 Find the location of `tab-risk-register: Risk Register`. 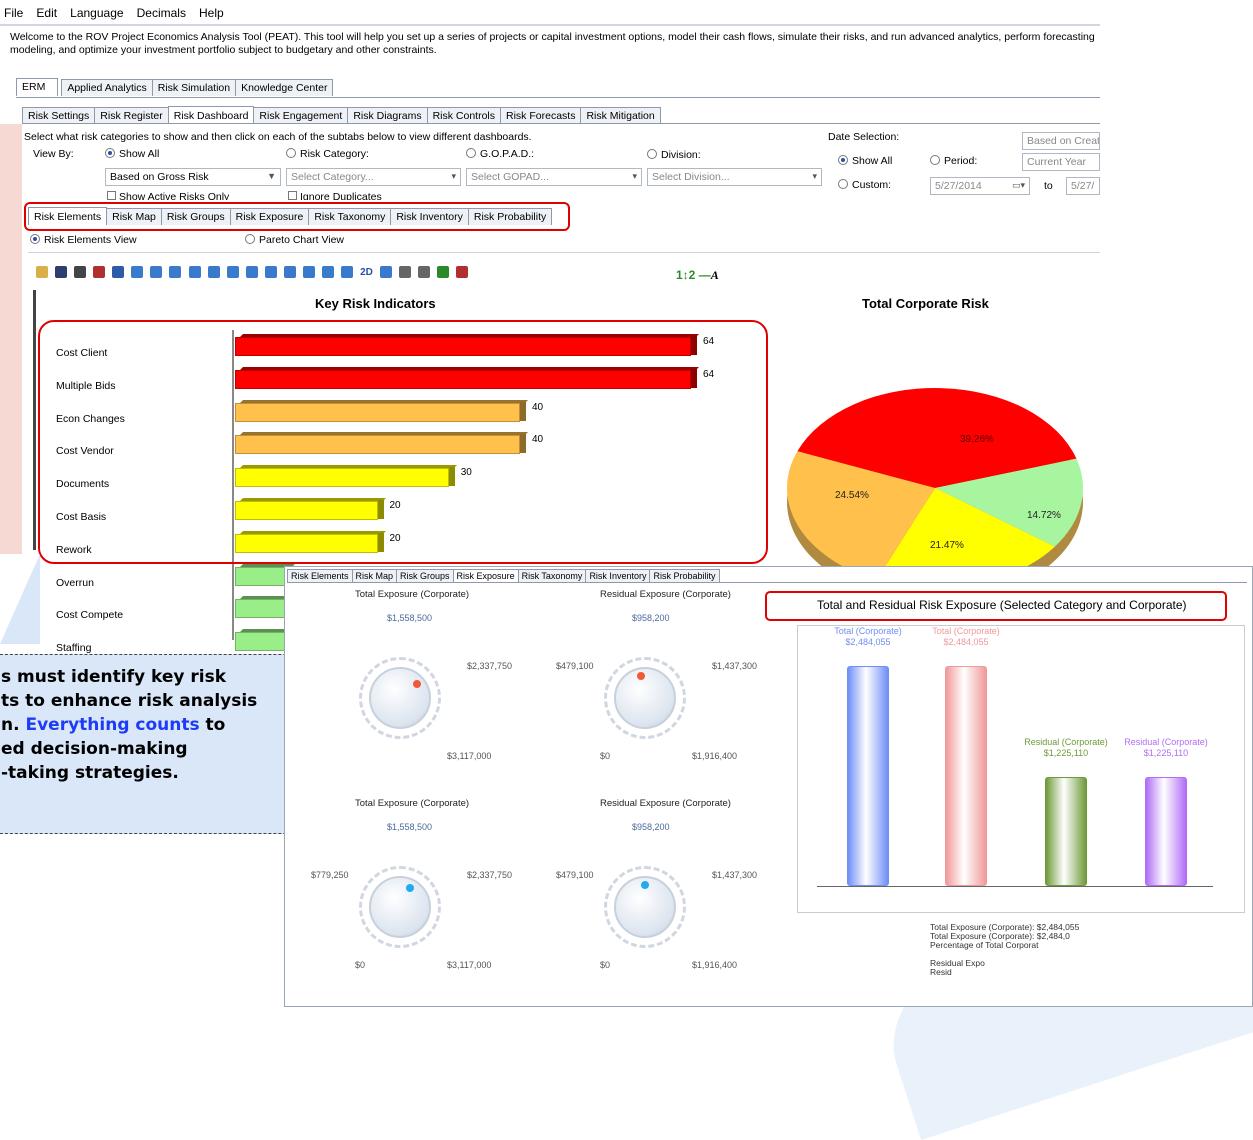

tab-risk-register: Risk Register is located at coordinates (131, 115).